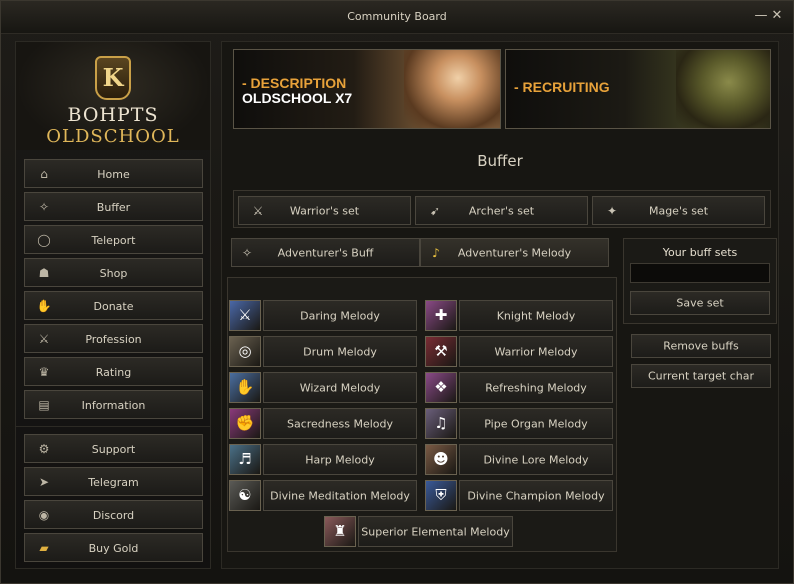 The image size is (794, 584). What do you see at coordinates (113, 338) in the screenshot?
I see `sidebar-item-profession: ⚔ Profession` at bounding box center [113, 338].